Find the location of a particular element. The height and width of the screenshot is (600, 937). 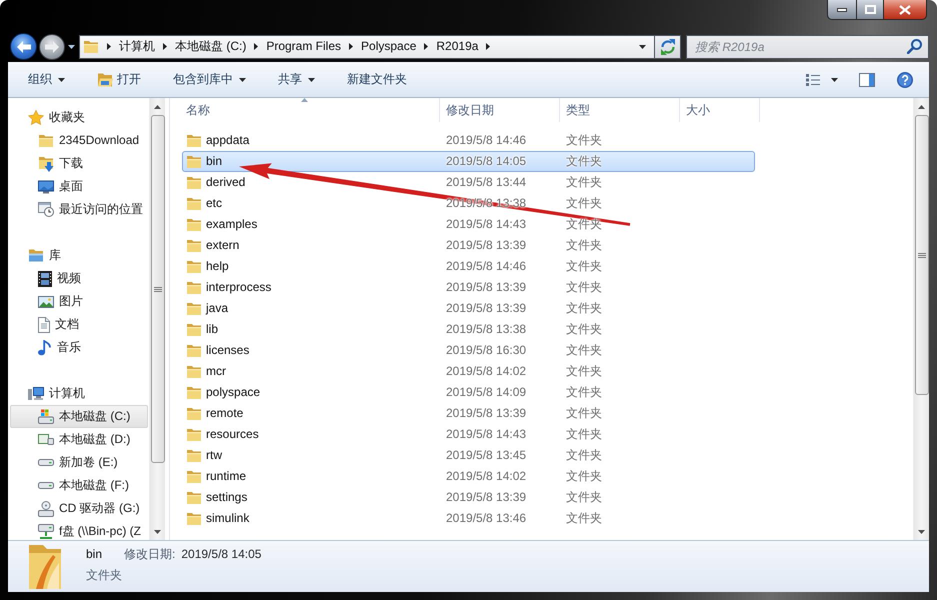

drive-icon is located at coordinates (46, 485).